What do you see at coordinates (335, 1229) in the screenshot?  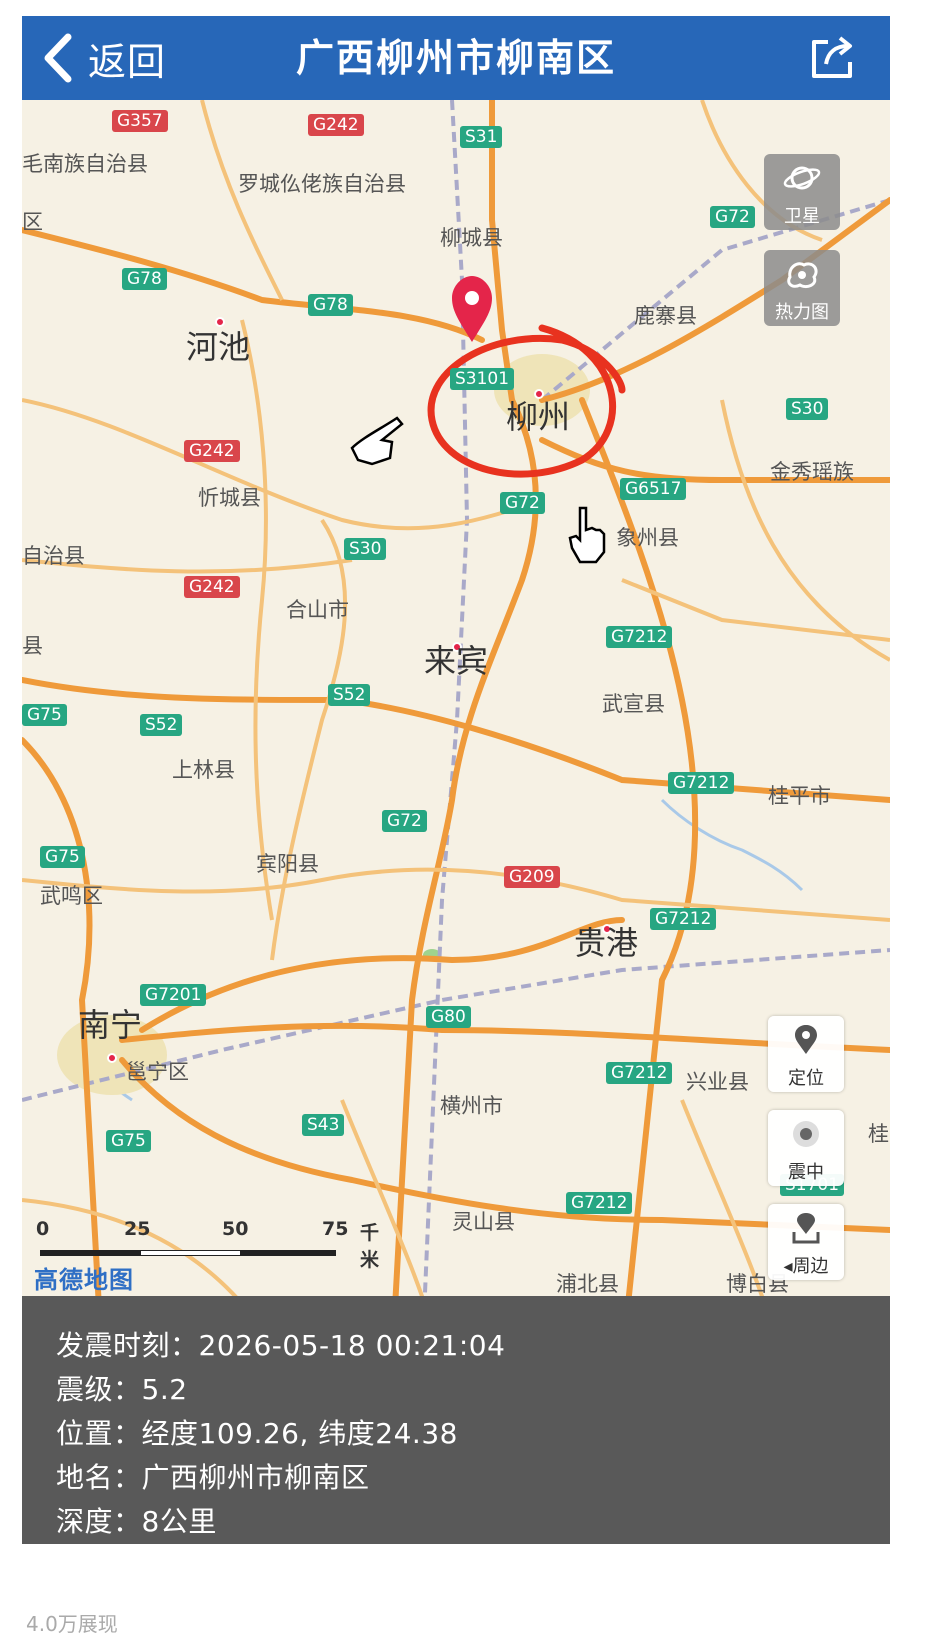 I see `scale-tick: 75` at bounding box center [335, 1229].